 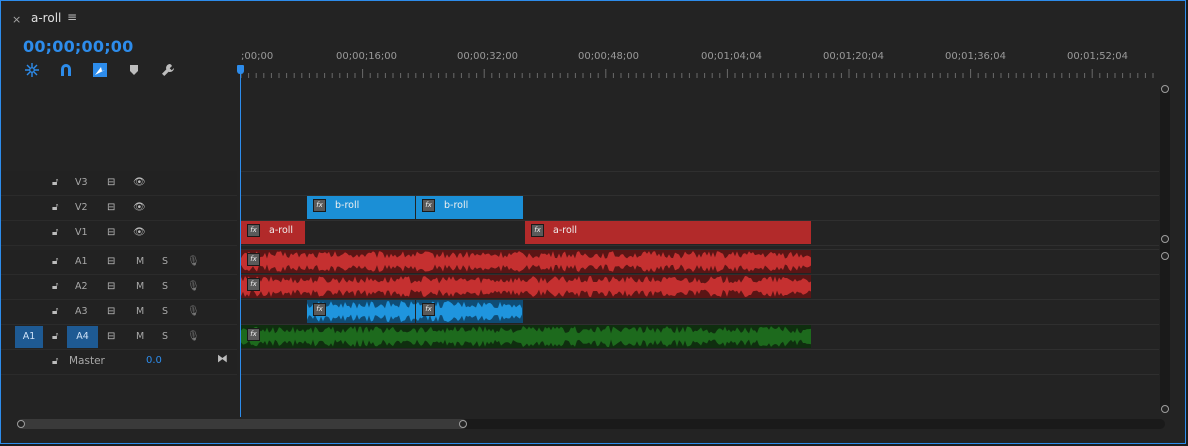 I want to click on track-header-master: 🔓︎ Master 0.0 ⧓, so click(x=119, y=362).